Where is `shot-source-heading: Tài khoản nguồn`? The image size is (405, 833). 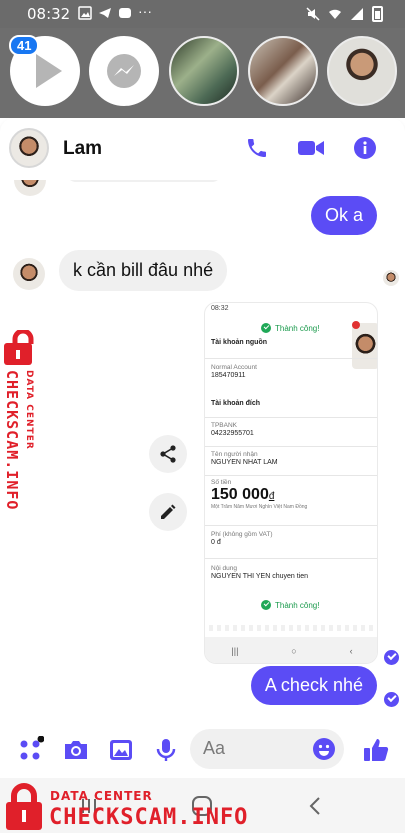 shot-source-heading: Tài khoản nguồn is located at coordinates (239, 342).